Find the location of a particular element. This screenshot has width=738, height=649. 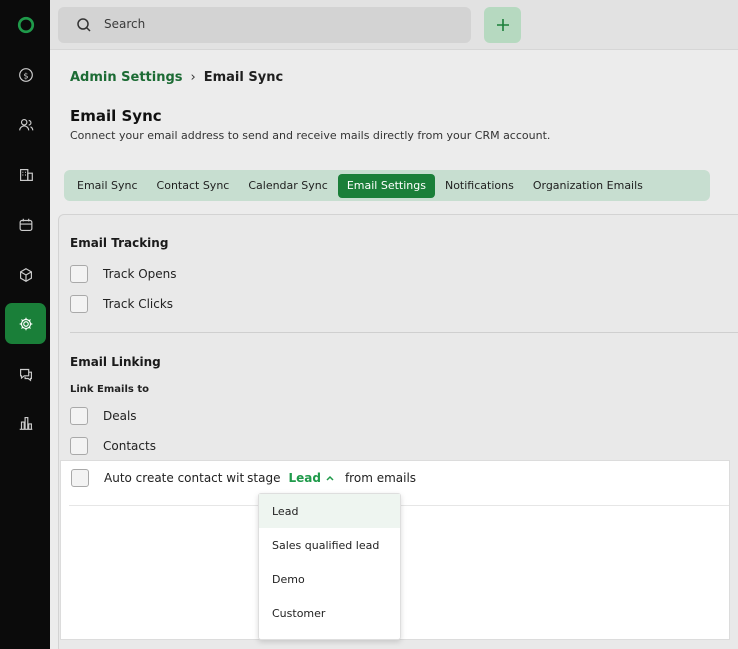

section-divider is located at coordinates (404, 332).